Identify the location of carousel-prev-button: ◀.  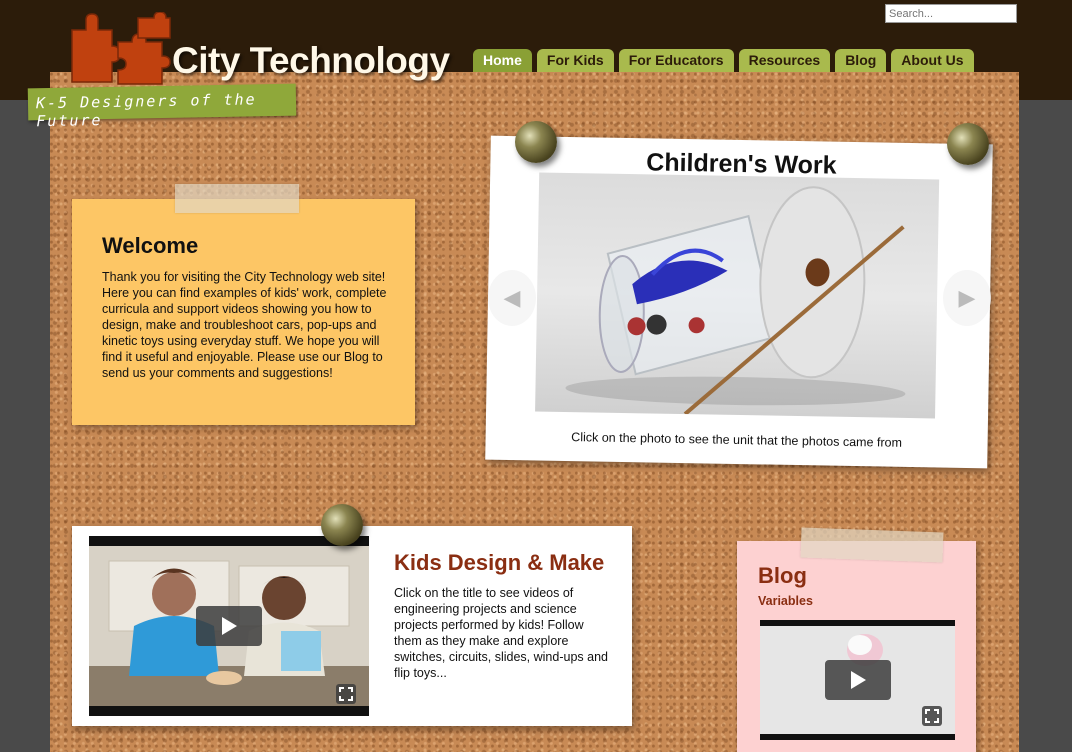
(512, 298).